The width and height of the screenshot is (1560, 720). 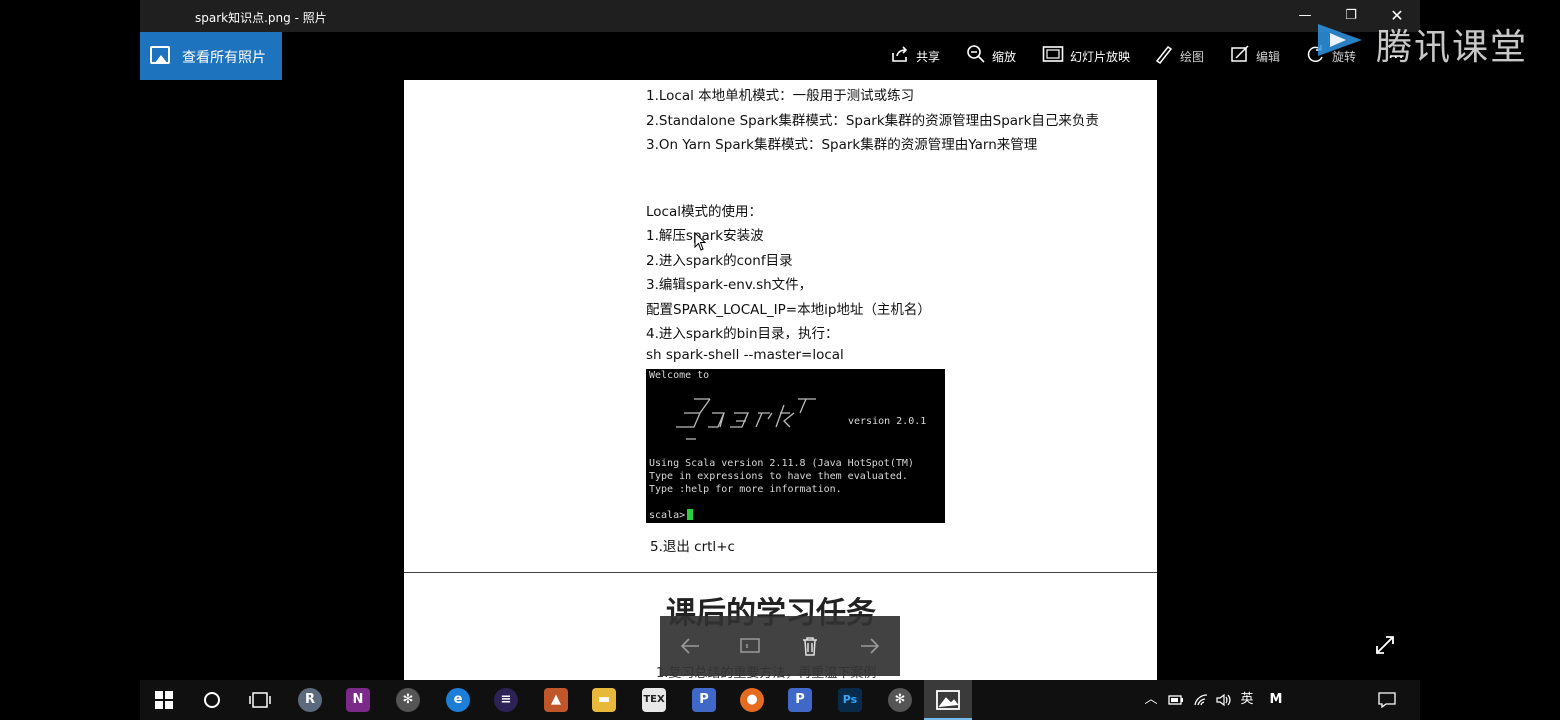 What do you see at coordinates (750, 646) in the screenshot?
I see `slideshow-small-icon` at bounding box center [750, 646].